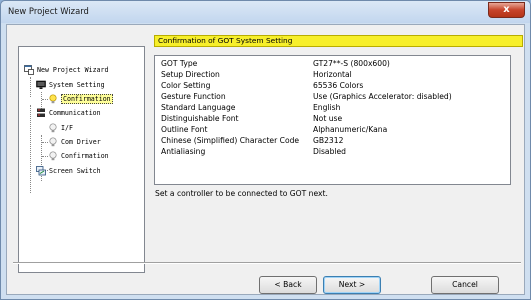 The height and width of the screenshot is (300, 531). I want to click on page-title: Confirmation of GOT System Setting, so click(338, 41).